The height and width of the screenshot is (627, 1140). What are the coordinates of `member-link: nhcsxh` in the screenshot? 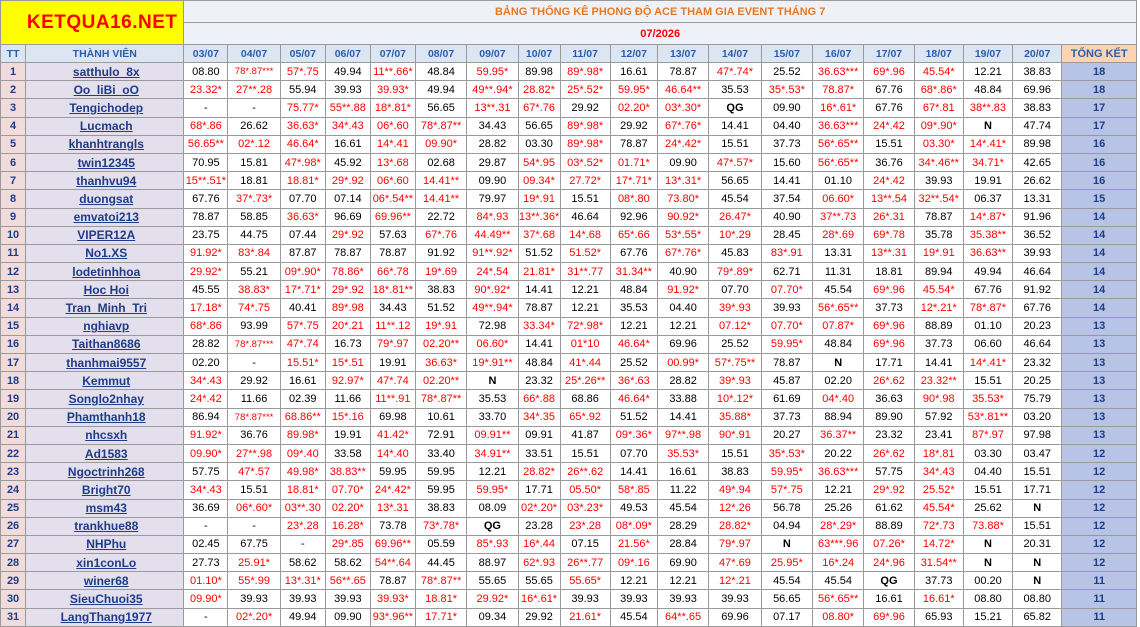 It's located at (104, 435).